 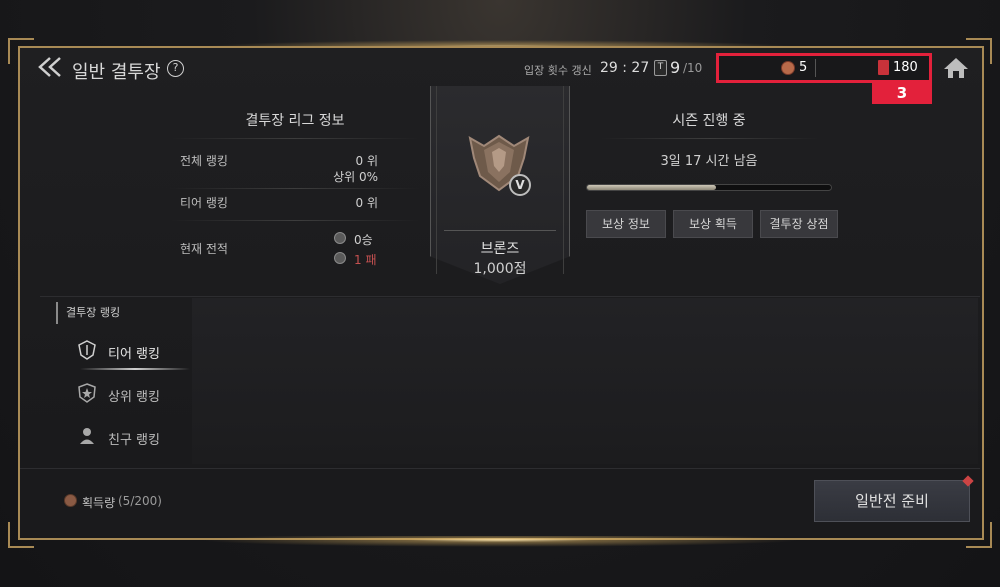 I want to click on gain-count: (5/200), so click(x=140, y=501).